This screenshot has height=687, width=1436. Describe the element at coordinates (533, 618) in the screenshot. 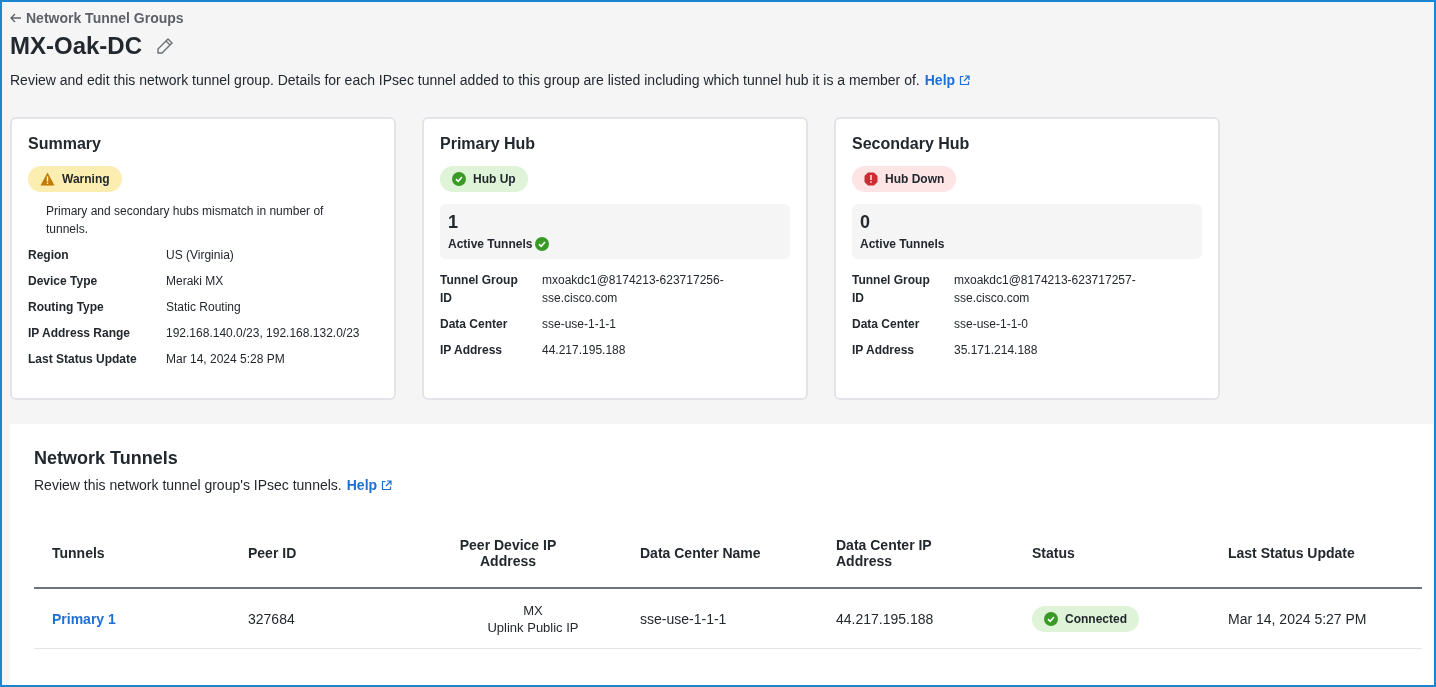

I see `peer-device-ip: MX Uplink Public IP` at that location.